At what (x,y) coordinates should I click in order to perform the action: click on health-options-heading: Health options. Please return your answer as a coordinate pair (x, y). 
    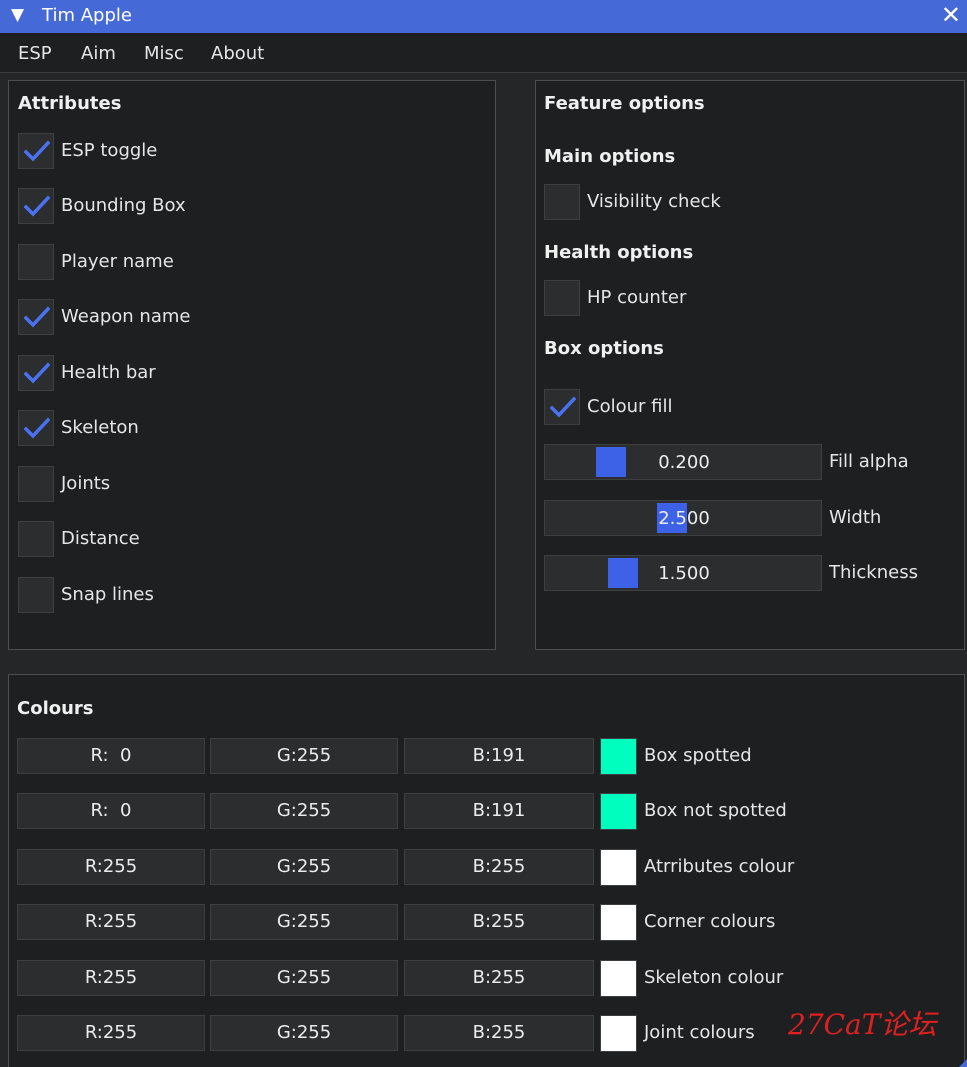
    Looking at the image, I should click on (619, 252).